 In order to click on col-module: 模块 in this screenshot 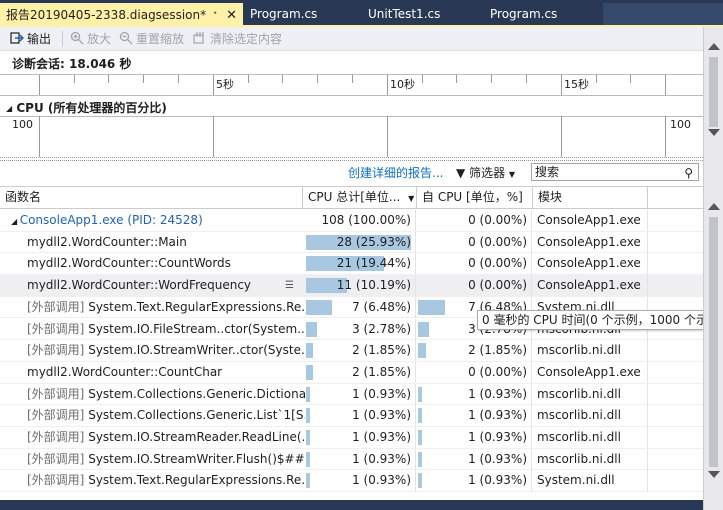, I will do `click(590, 197)`.